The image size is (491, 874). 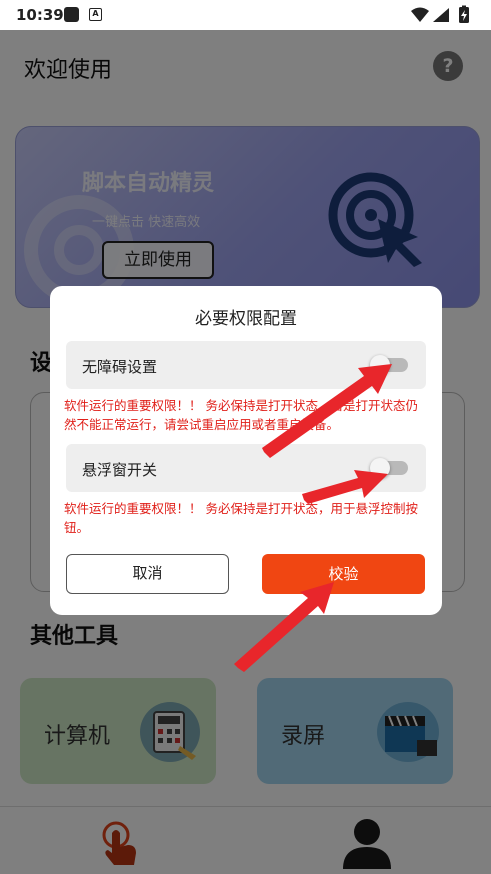 What do you see at coordinates (246, 468) in the screenshot?
I see `overlay-permission-row: 悬浮窗开关` at bounding box center [246, 468].